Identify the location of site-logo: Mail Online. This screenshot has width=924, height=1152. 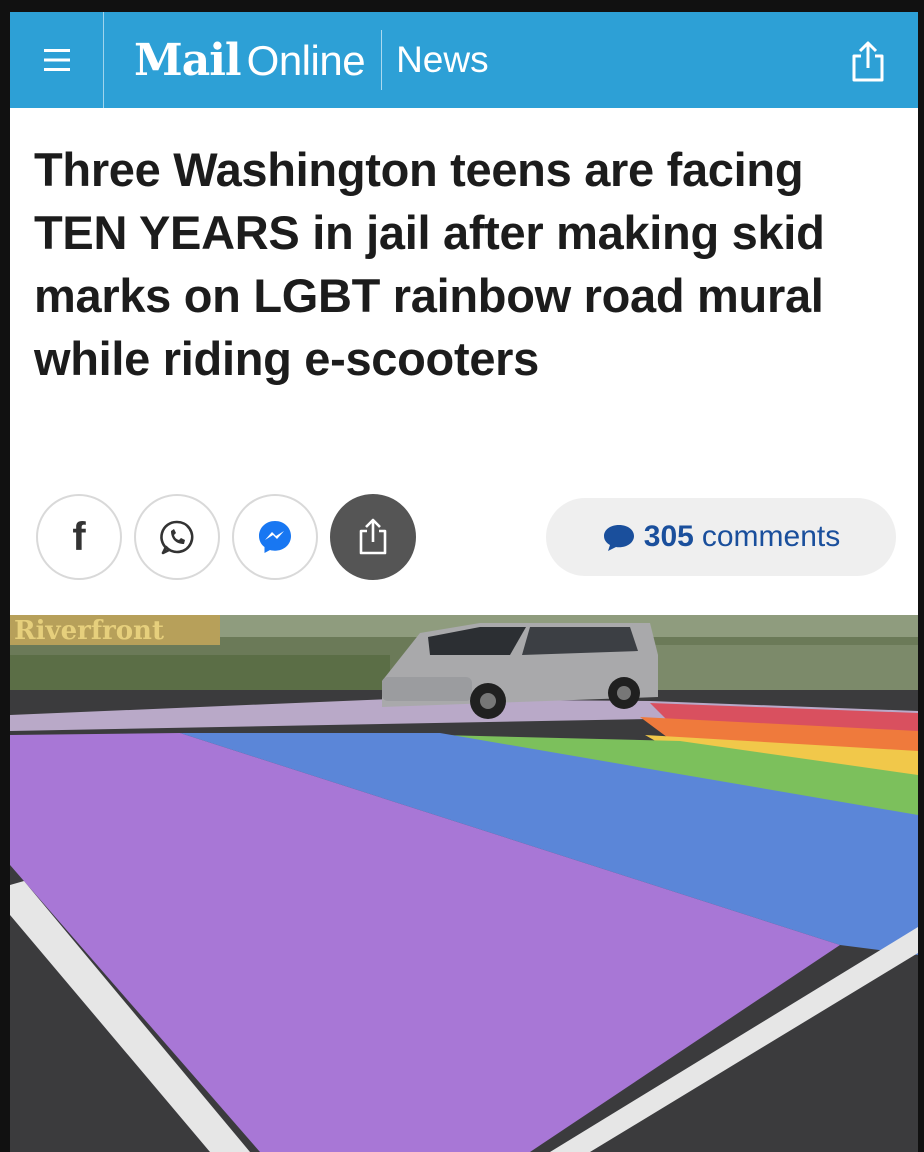
(250, 60).